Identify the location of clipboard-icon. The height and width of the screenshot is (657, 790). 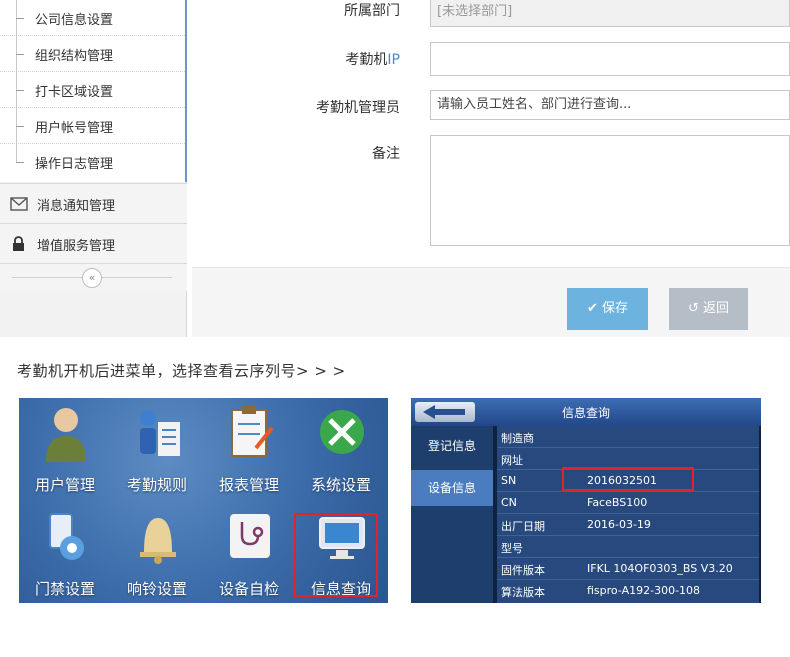
(250, 433).